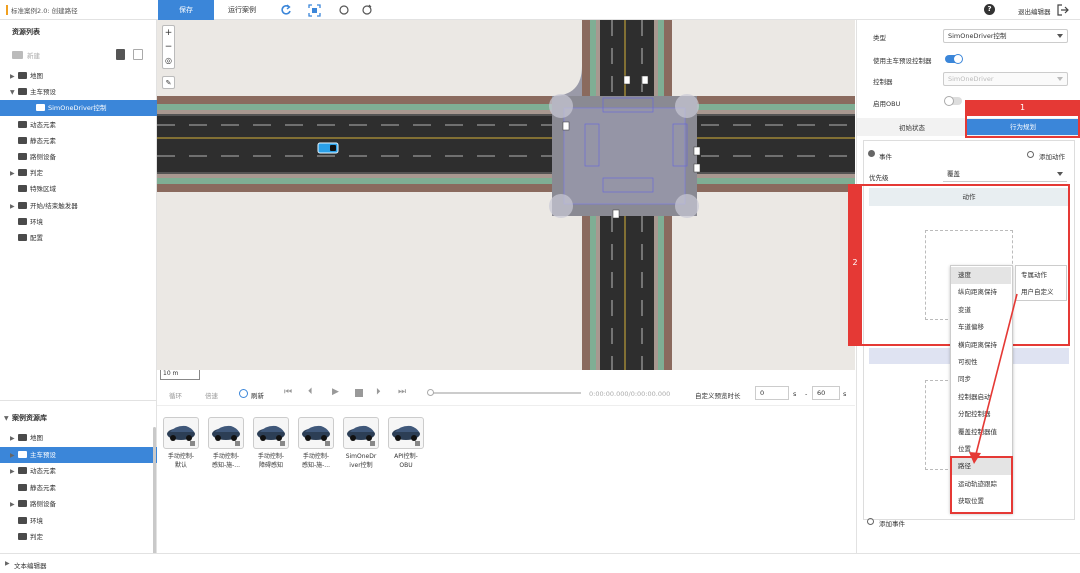 The height and width of the screenshot is (573, 1080). Describe the element at coordinates (36, 438) in the screenshot. I see `tree-item-label: 地图` at that location.